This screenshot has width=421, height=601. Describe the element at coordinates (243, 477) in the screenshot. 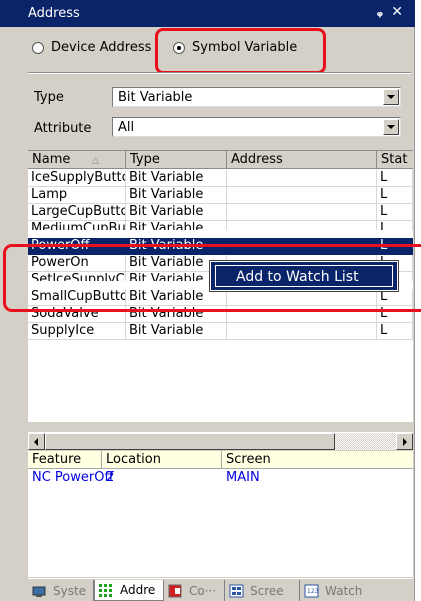

I see `xref-screen: MAIN` at that location.